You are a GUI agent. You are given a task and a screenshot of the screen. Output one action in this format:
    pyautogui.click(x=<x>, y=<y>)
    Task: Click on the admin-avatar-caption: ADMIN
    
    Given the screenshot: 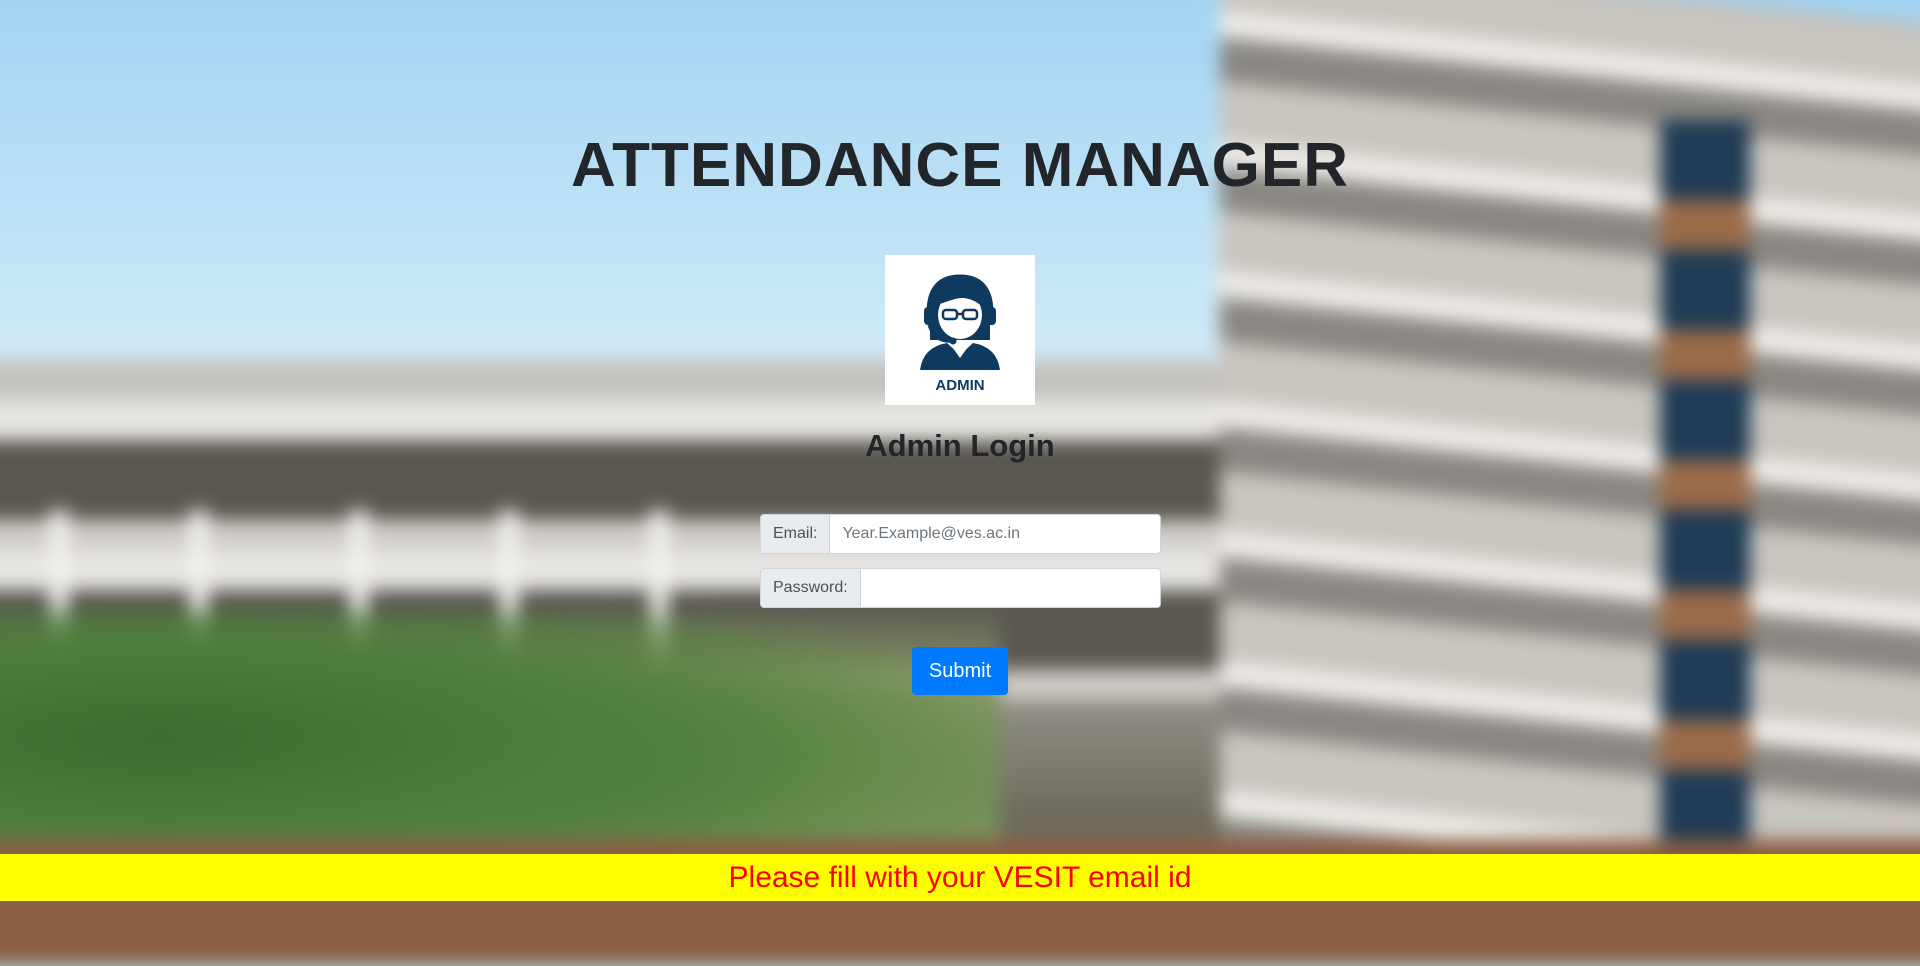 What is the action you would take?
    pyautogui.click(x=959, y=385)
    